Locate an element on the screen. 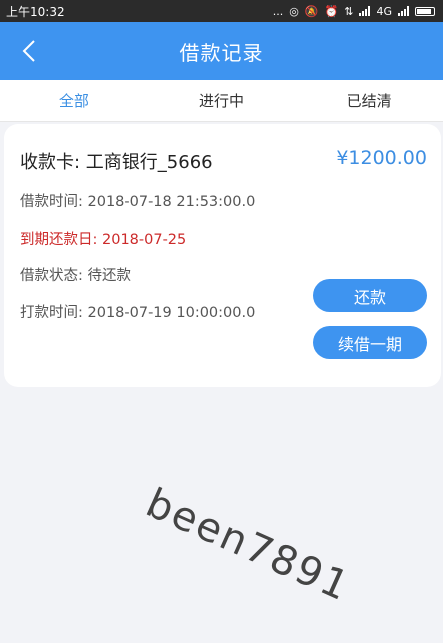 Image resolution: width=443 pixels, height=643 pixels. silent-icon: 🔕 is located at coordinates (311, 11).